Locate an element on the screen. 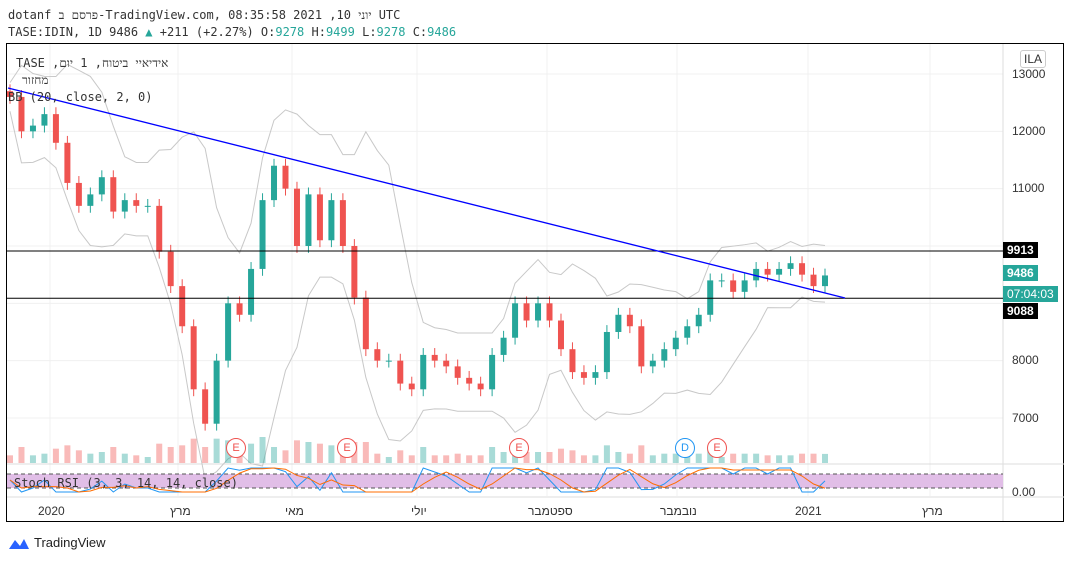 The image size is (1073, 561). stoch-tick: 0.00 is located at coordinates (1024, 492).